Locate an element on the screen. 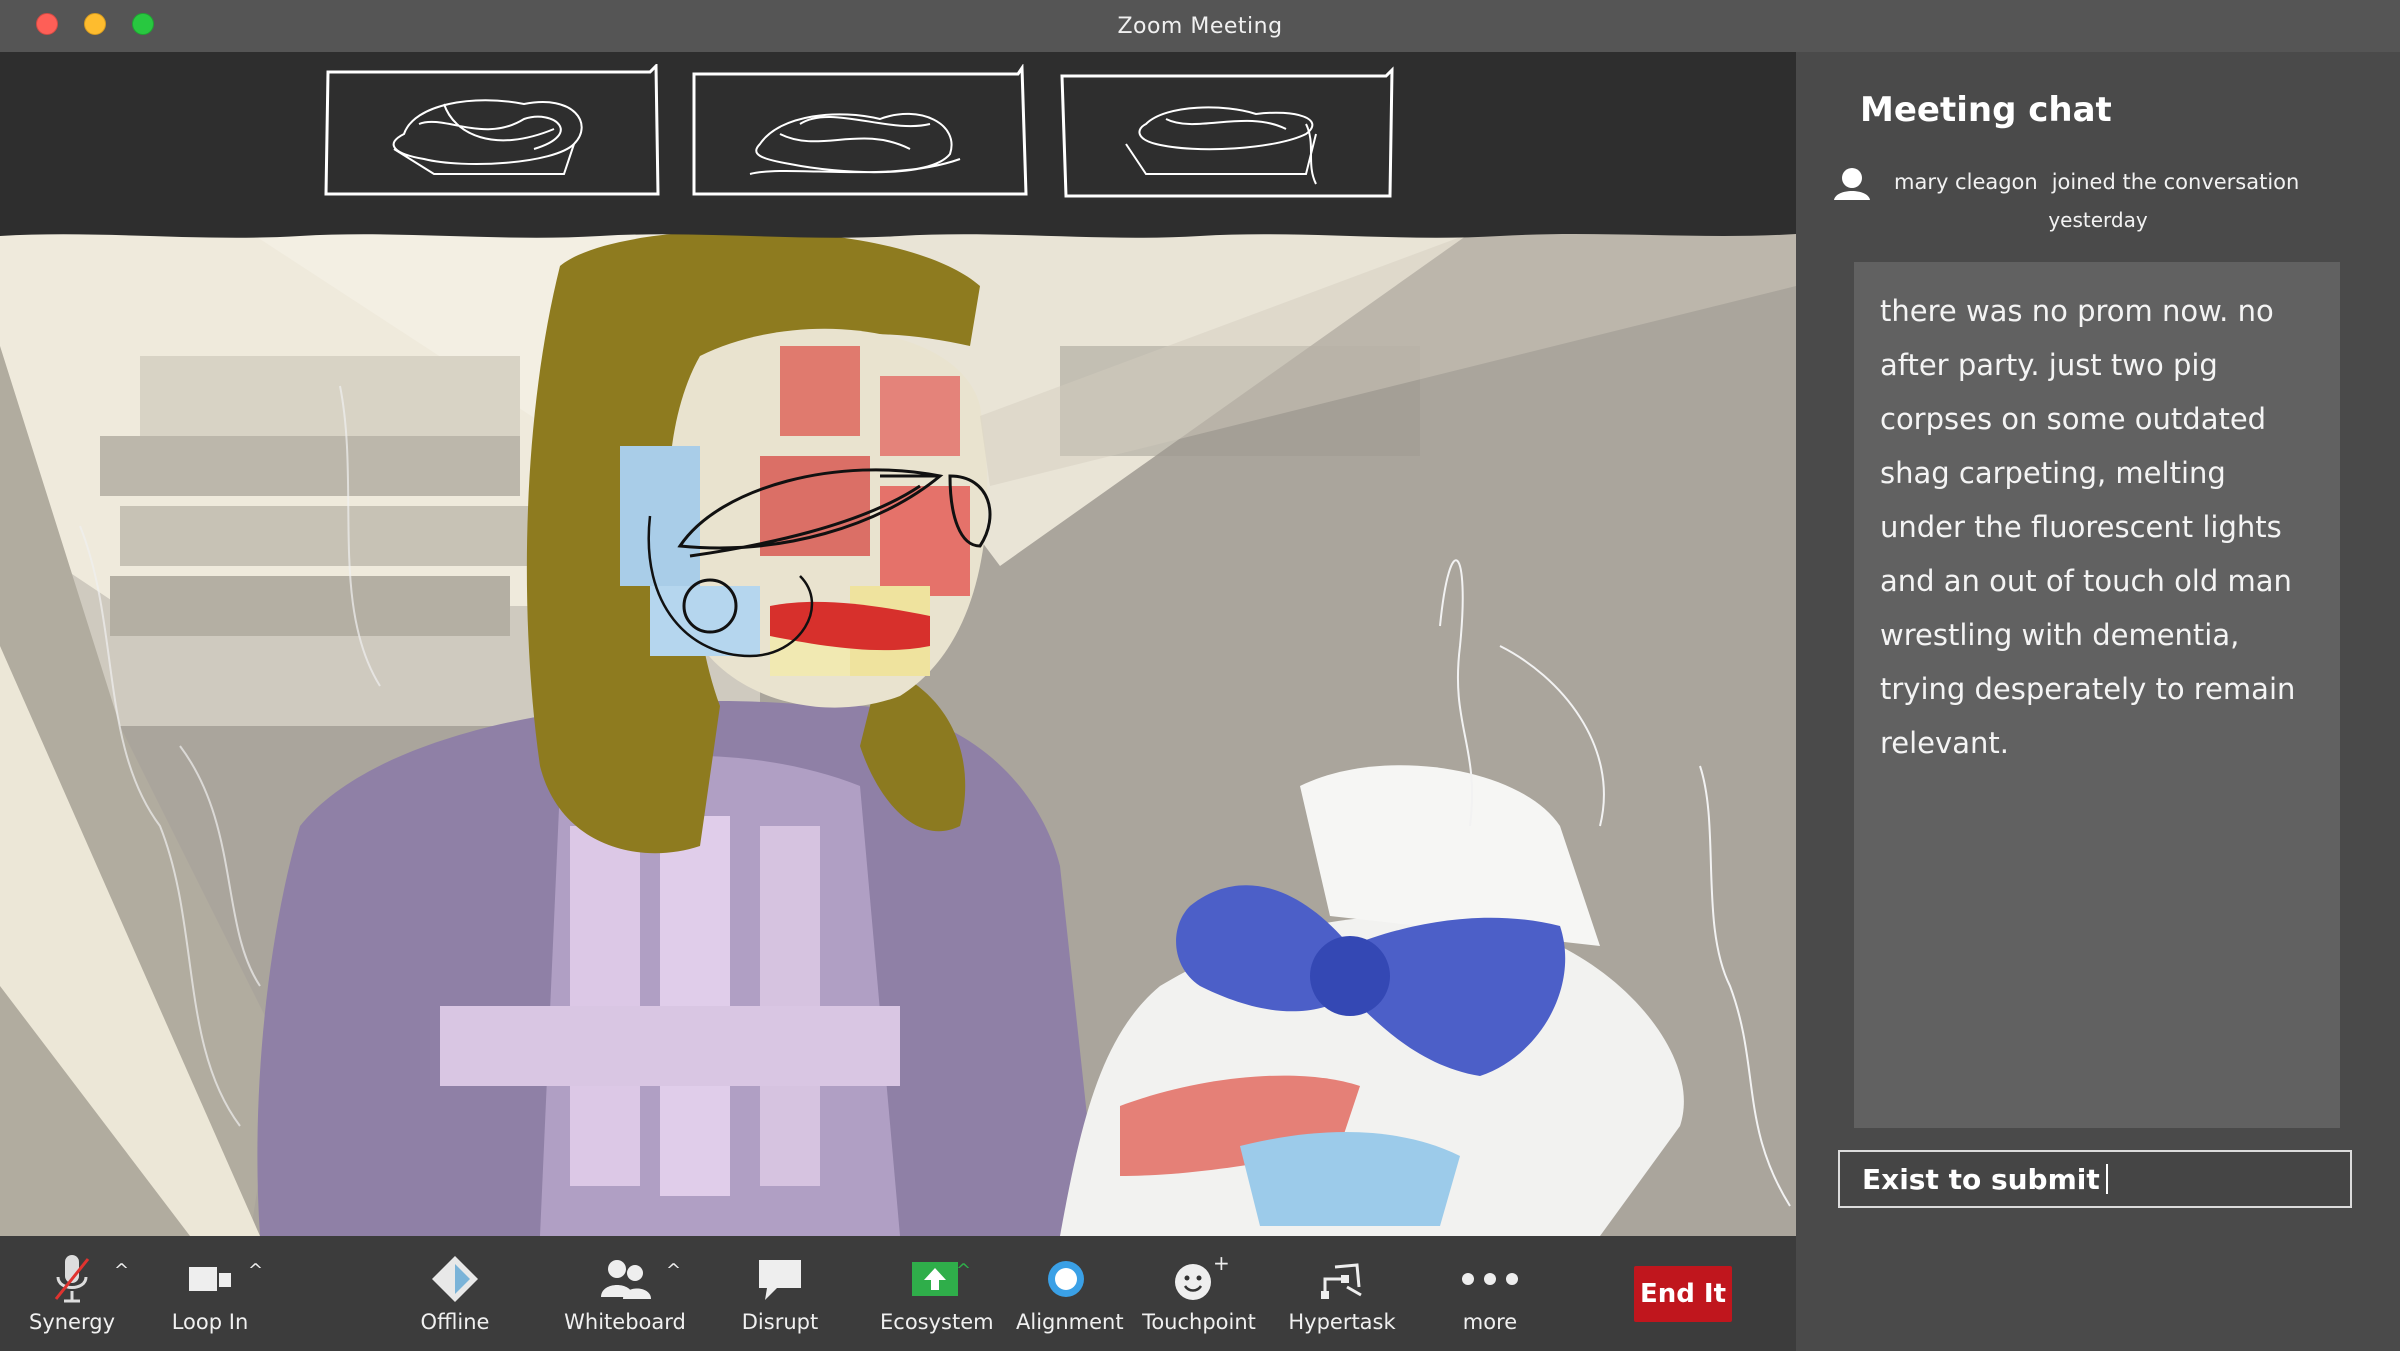  video-camera-icon is located at coordinates (210, 1279).